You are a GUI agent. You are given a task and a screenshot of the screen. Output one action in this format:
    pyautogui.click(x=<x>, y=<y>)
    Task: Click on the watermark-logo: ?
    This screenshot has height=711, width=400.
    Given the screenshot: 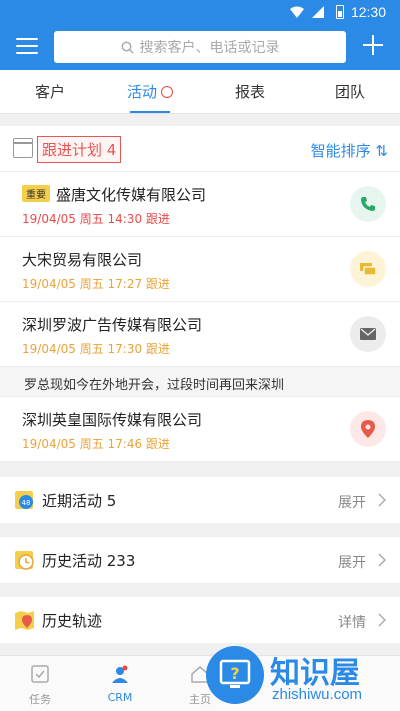 What is the action you would take?
    pyautogui.click(x=235, y=675)
    